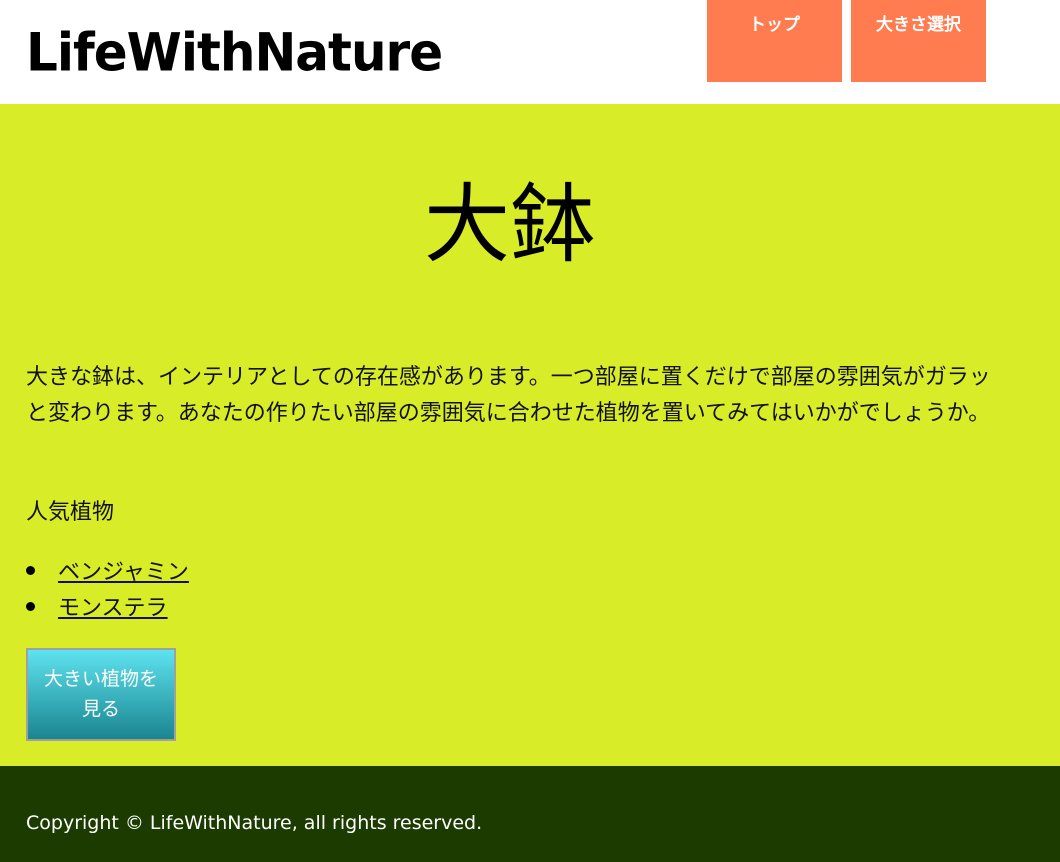 The width and height of the screenshot is (1060, 862). I want to click on list-item: ベンジャミン, so click(107, 570).